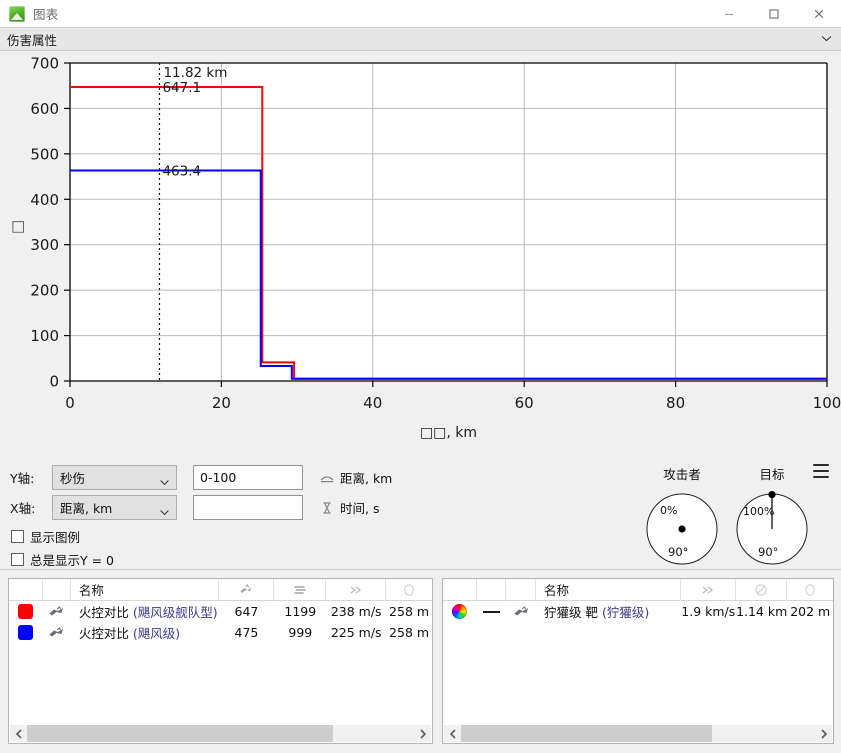 This screenshot has height=753, width=841. Describe the element at coordinates (682, 474) in the screenshot. I see `attacker-gauge-title: 攻击者` at that location.